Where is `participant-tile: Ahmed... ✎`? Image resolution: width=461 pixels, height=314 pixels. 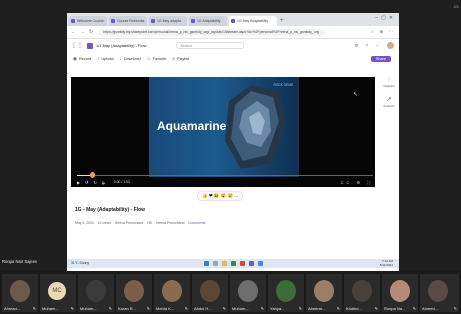 participant-tile: Ahmed... ✎ is located at coordinates (439, 293).